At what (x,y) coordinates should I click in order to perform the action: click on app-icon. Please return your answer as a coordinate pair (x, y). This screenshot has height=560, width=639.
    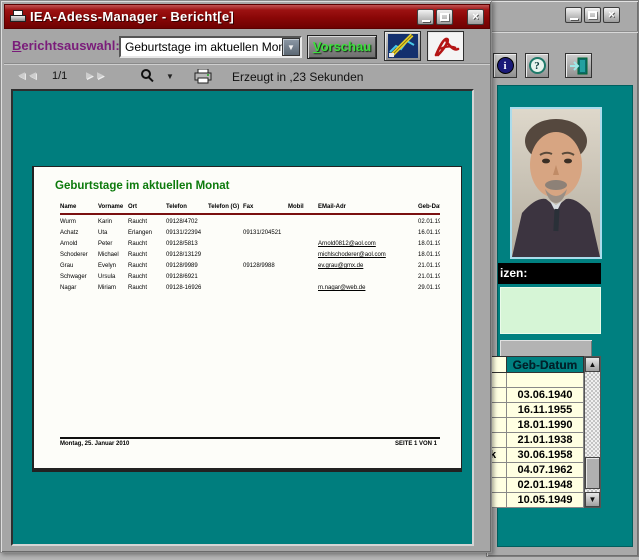
    Looking at the image, I should click on (18, 16).